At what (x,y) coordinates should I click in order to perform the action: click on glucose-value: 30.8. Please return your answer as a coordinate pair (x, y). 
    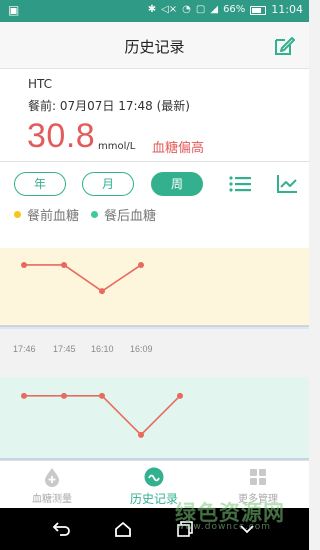
    Looking at the image, I should click on (61, 136).